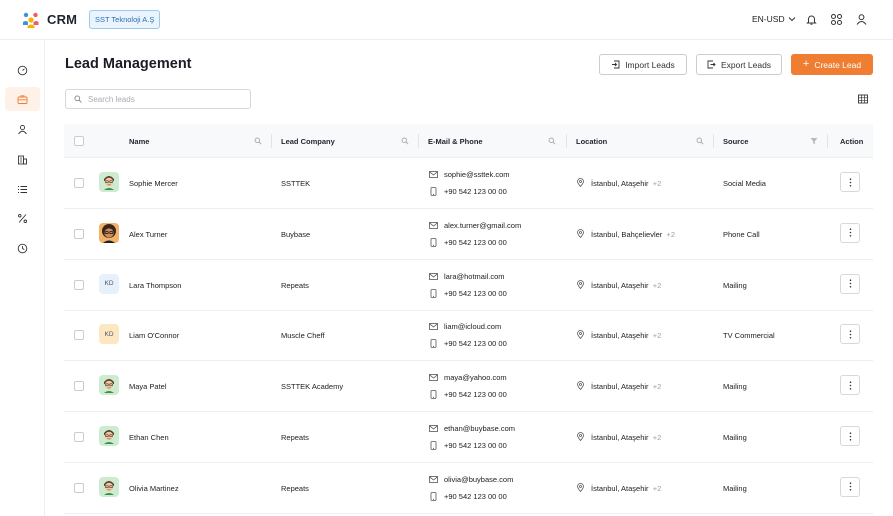  What do you see at coordinates (148, 234) in the screenshot?
I see `lead-name: Alex Turner` at bounding box center [148, 234].